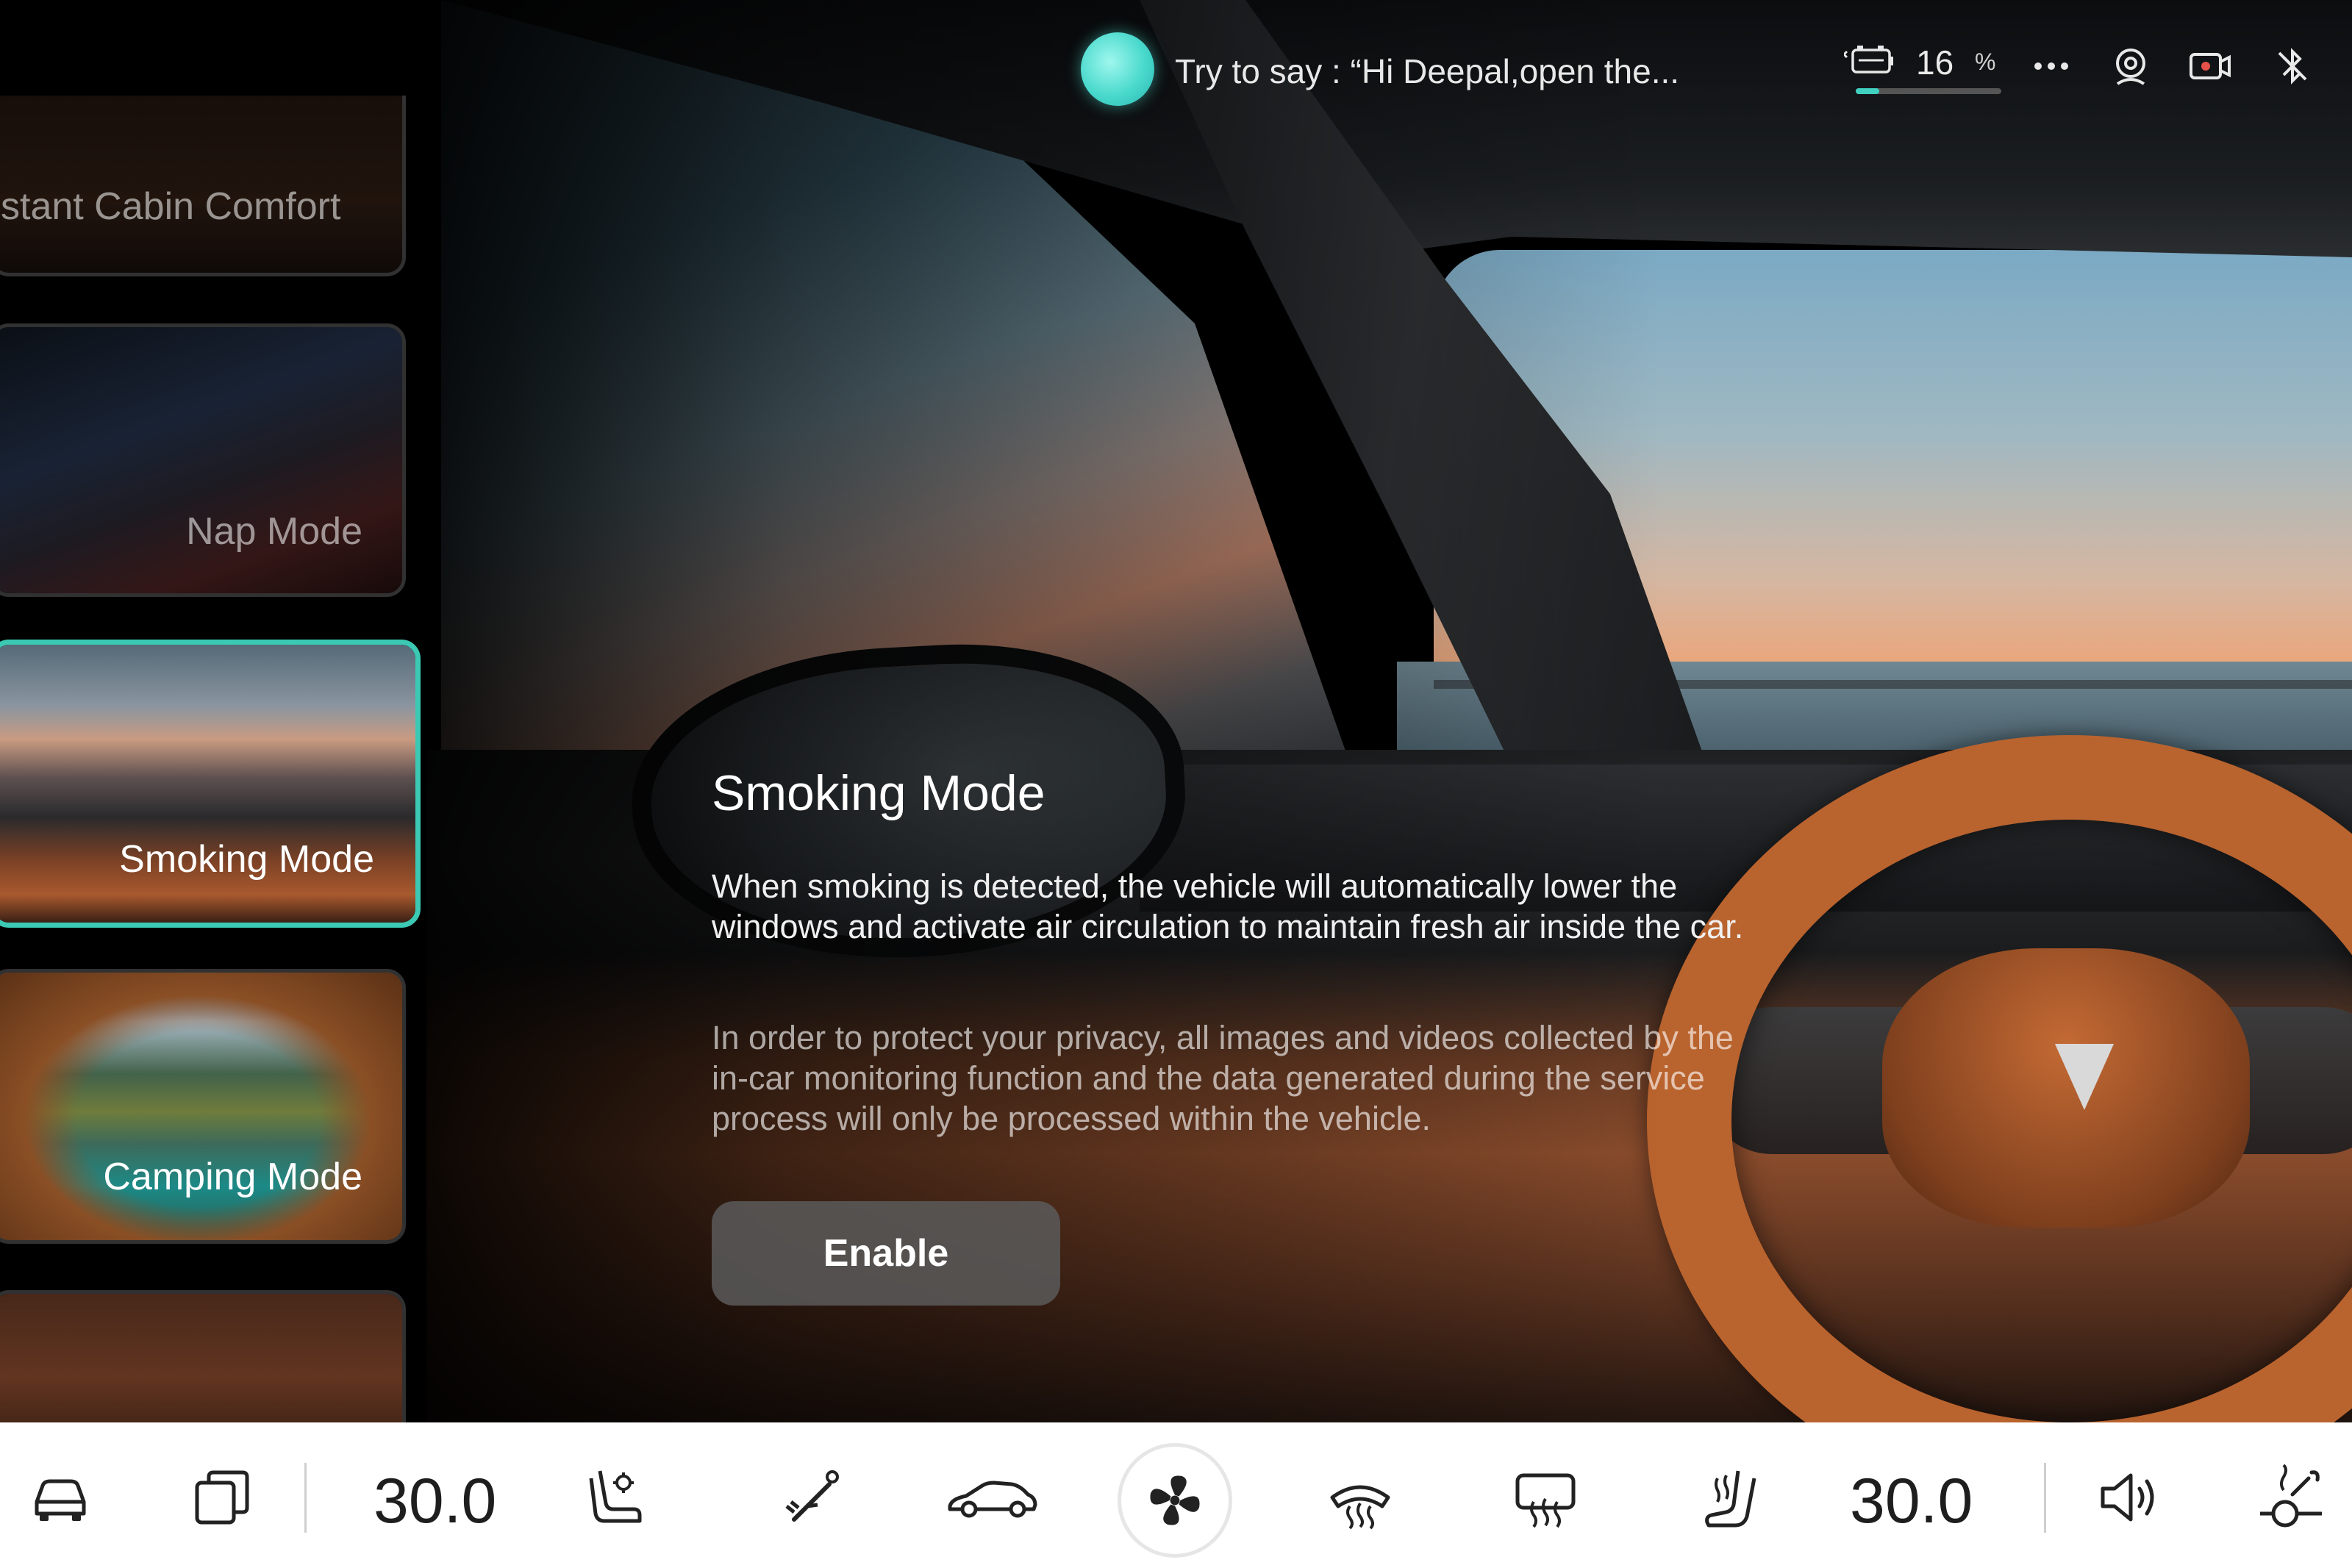  I want to click on fan-button, so click(1175, 1500).